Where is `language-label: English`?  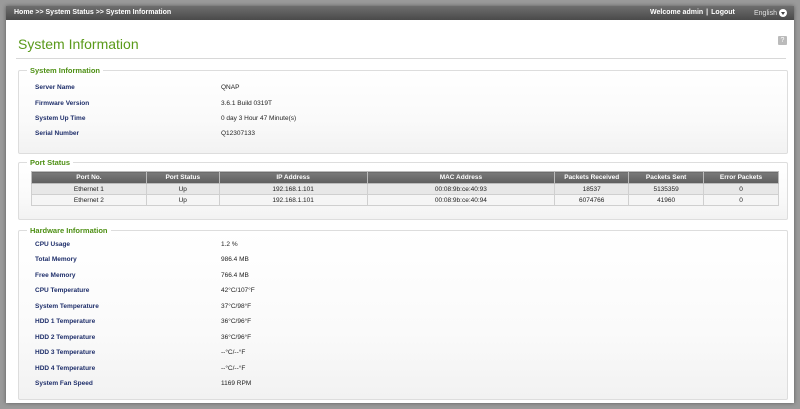
language-label: English is located at coordinates (765, 13).